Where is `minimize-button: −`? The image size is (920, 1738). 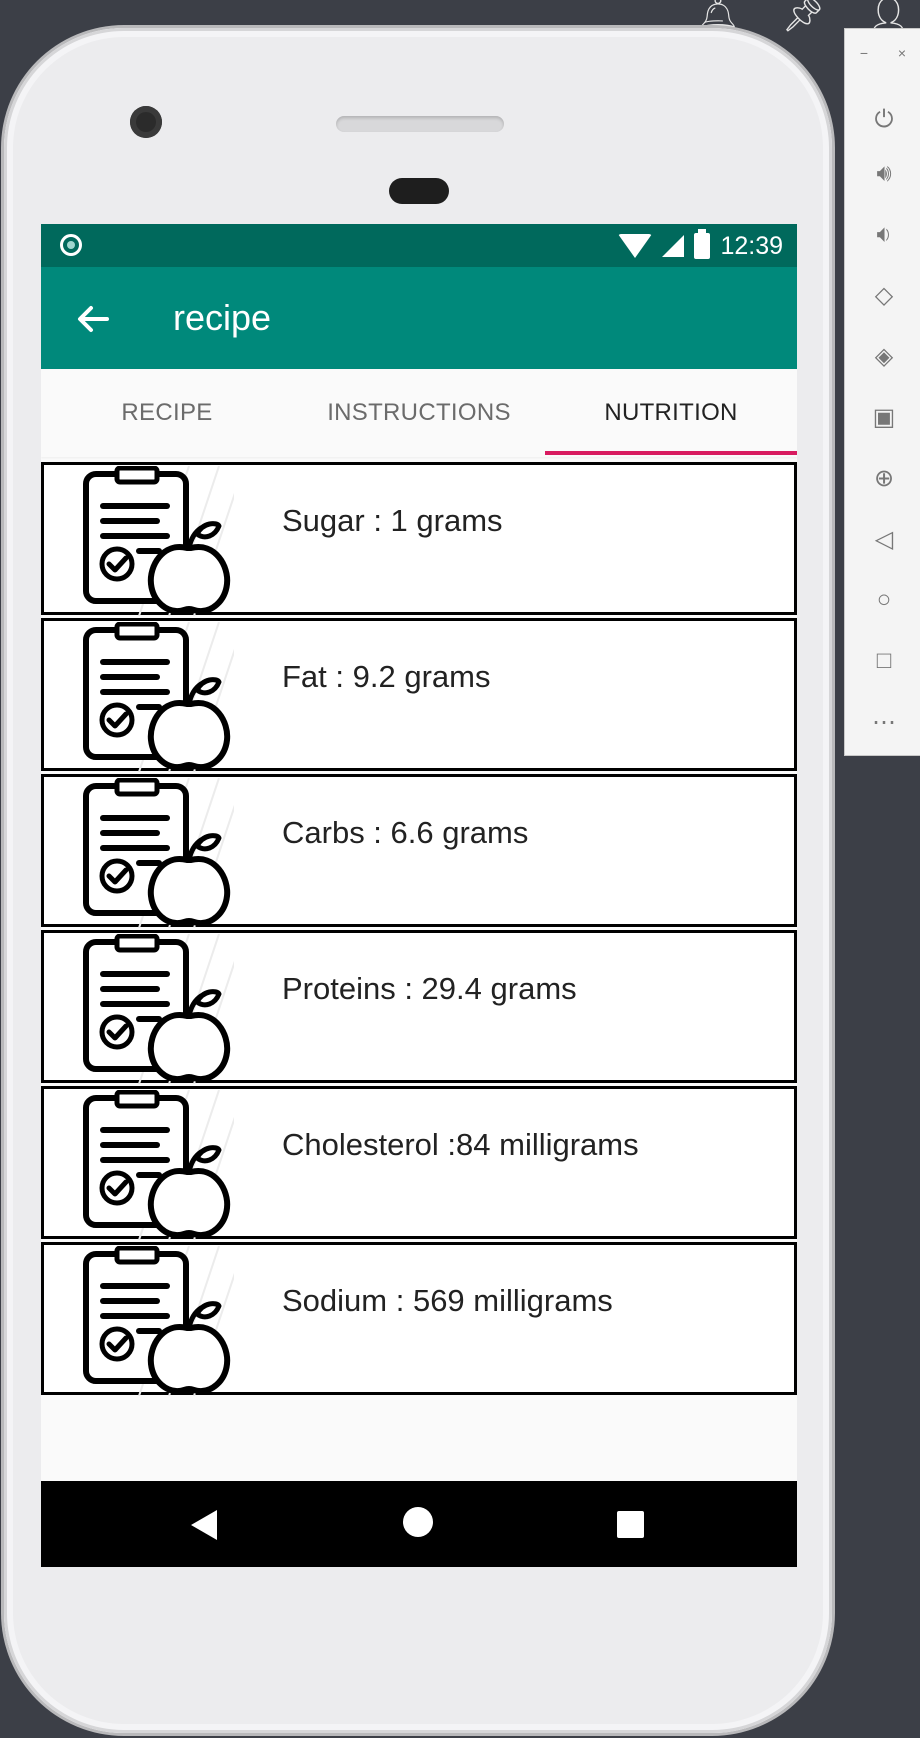 minimize-button: − is located at coordinates (864, 53).